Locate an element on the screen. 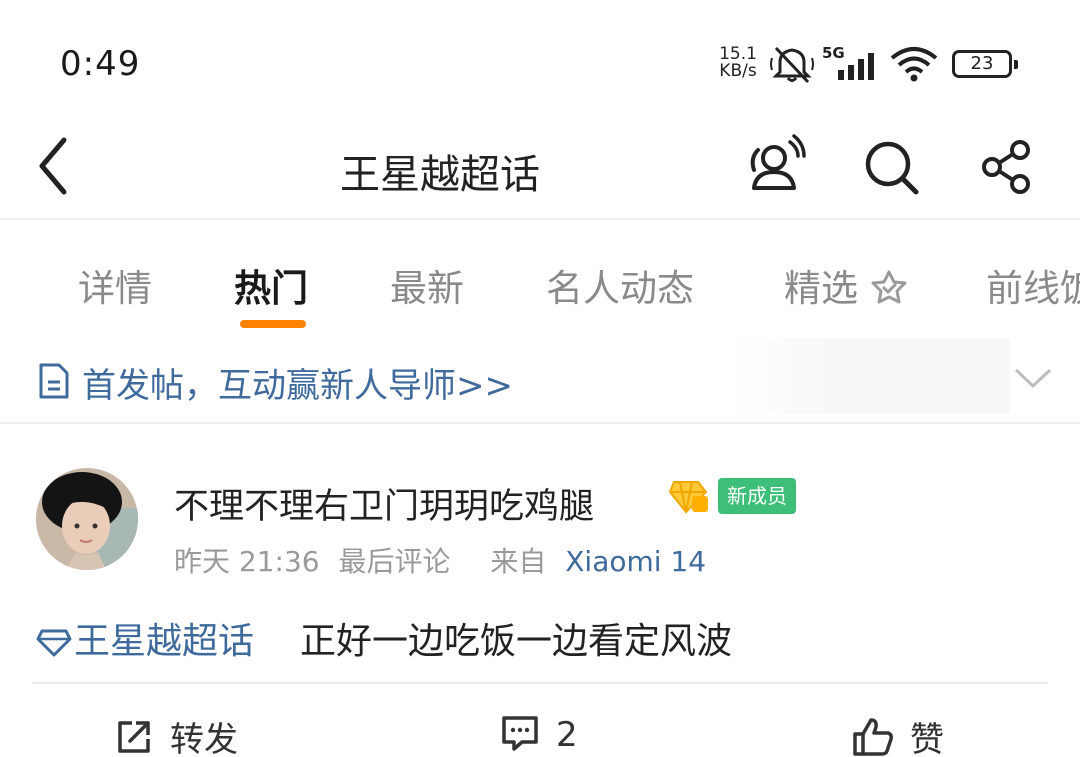 Image resolution: width=1080 pixels, height=757 pixels. post-meta-note: 最后评论 is located at coordinates (394, 561).